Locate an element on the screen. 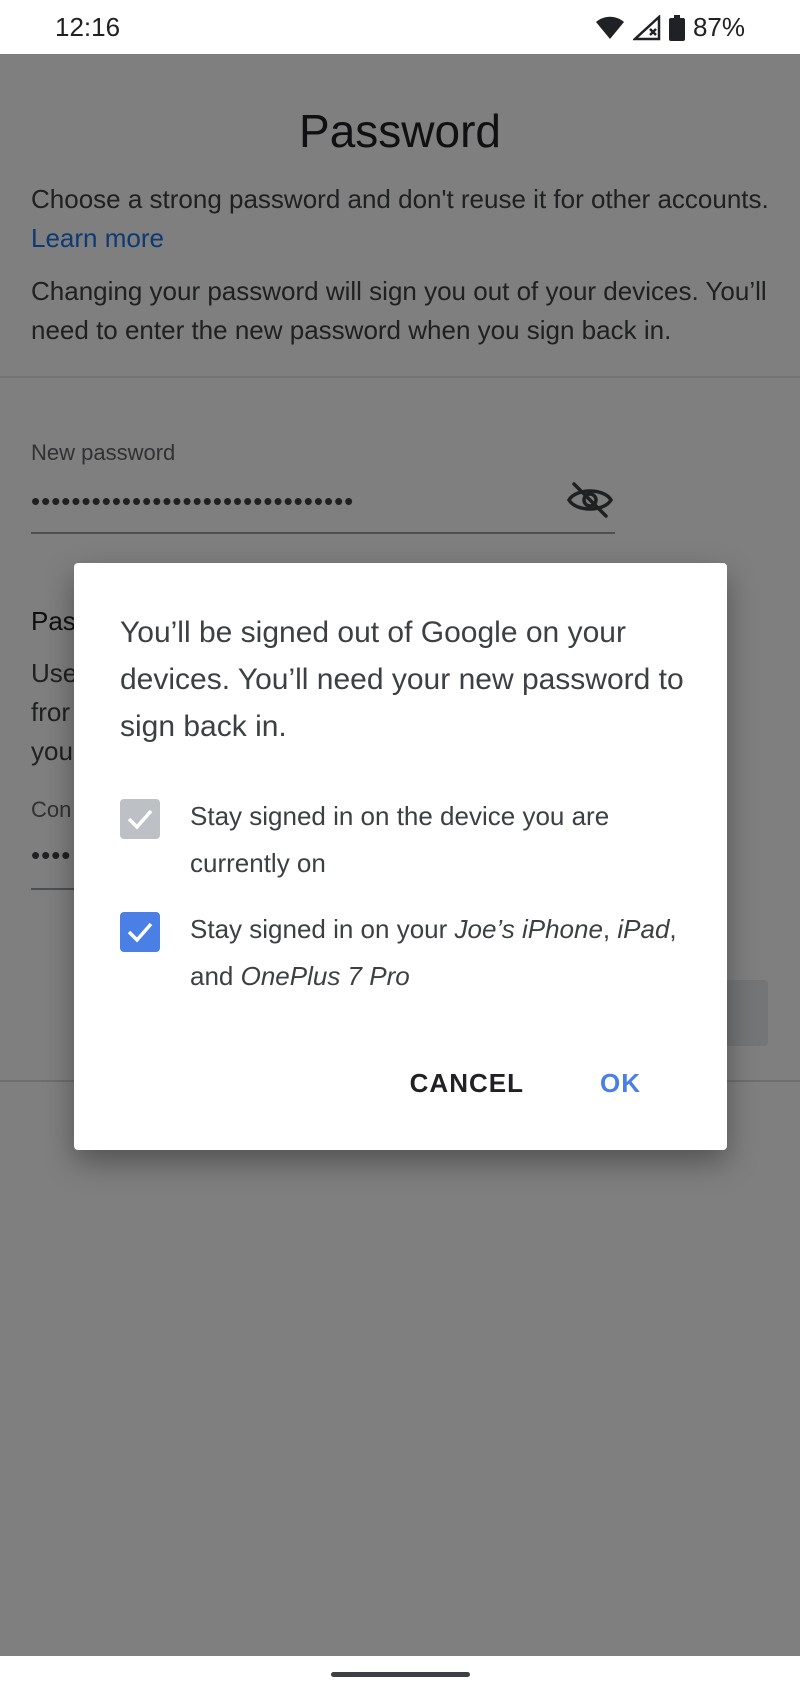 The height and width of the screenshot is (1689, 800). ok-button: OK is located at coordinates (620, 1083).